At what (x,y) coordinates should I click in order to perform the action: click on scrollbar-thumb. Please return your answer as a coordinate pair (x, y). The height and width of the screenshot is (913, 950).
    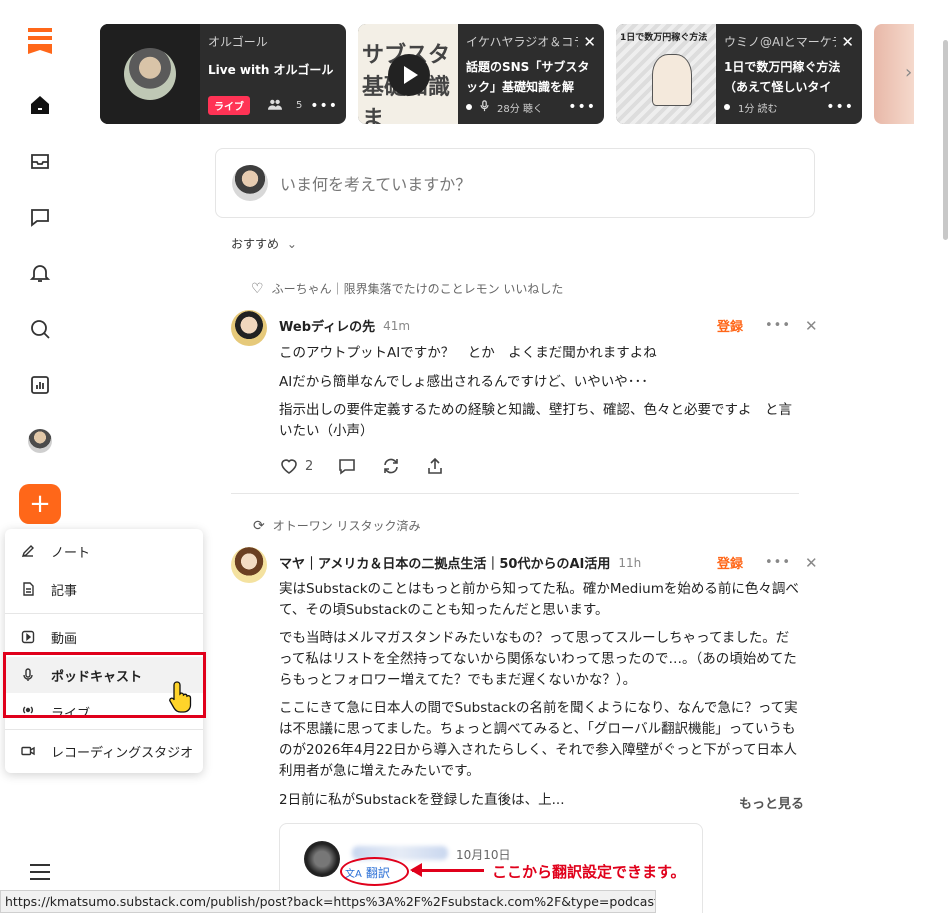
    Looking at the image, I should click on (945, 140).